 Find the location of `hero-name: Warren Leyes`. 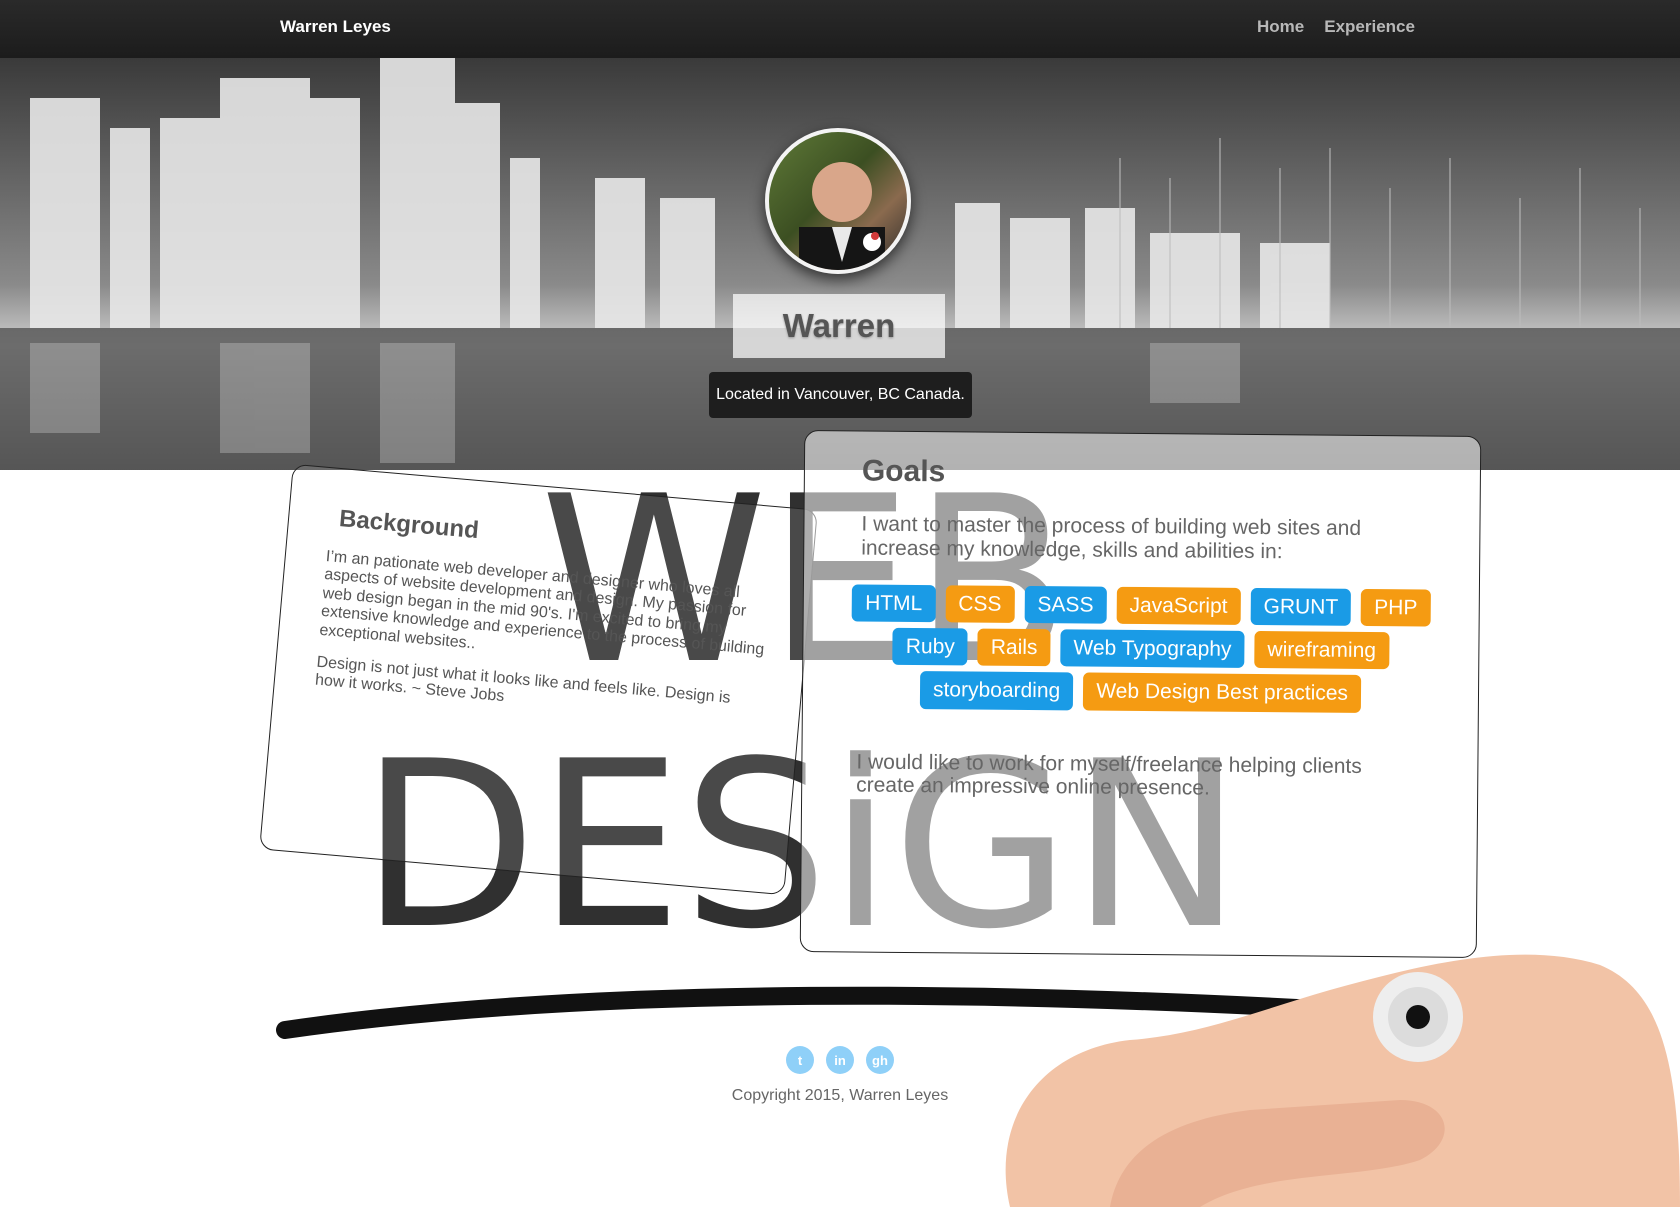

hero-name: Warren Leyes is located at coordinates (839, 351).